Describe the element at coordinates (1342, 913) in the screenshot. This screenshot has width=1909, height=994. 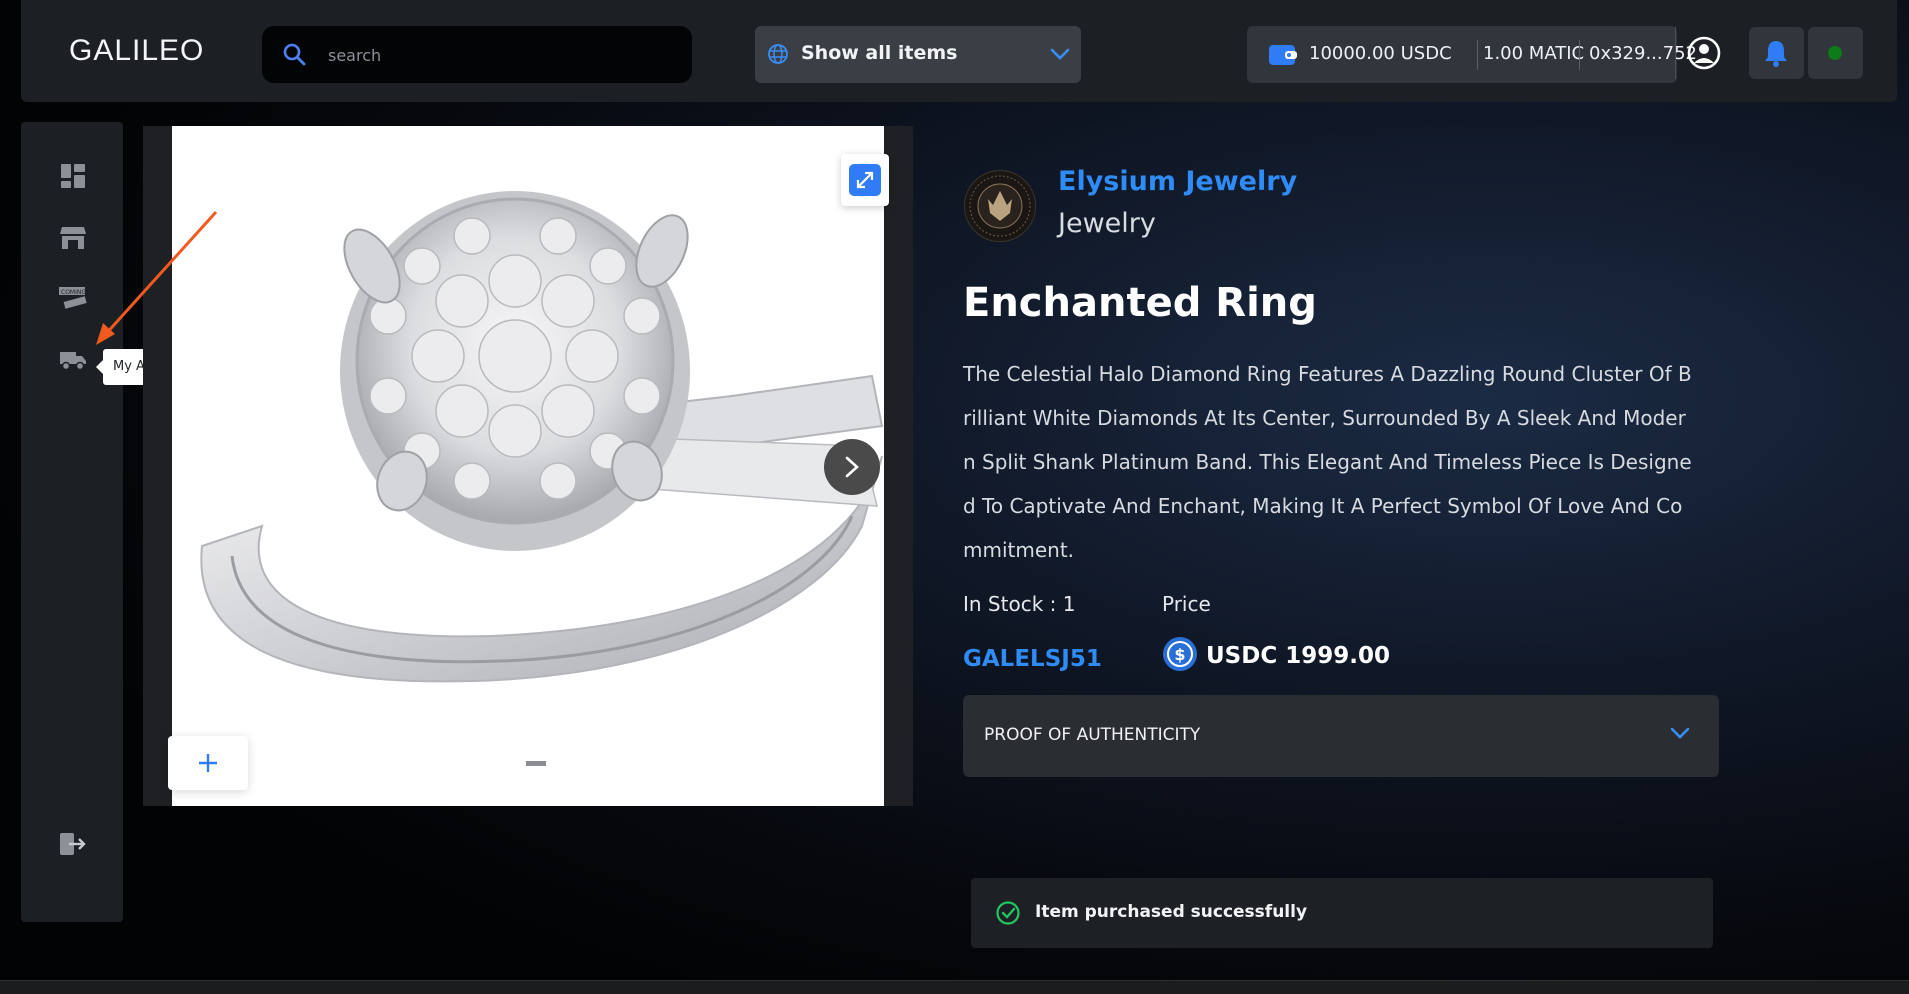
I see `success-toast: Item purchased successfully` at that location.